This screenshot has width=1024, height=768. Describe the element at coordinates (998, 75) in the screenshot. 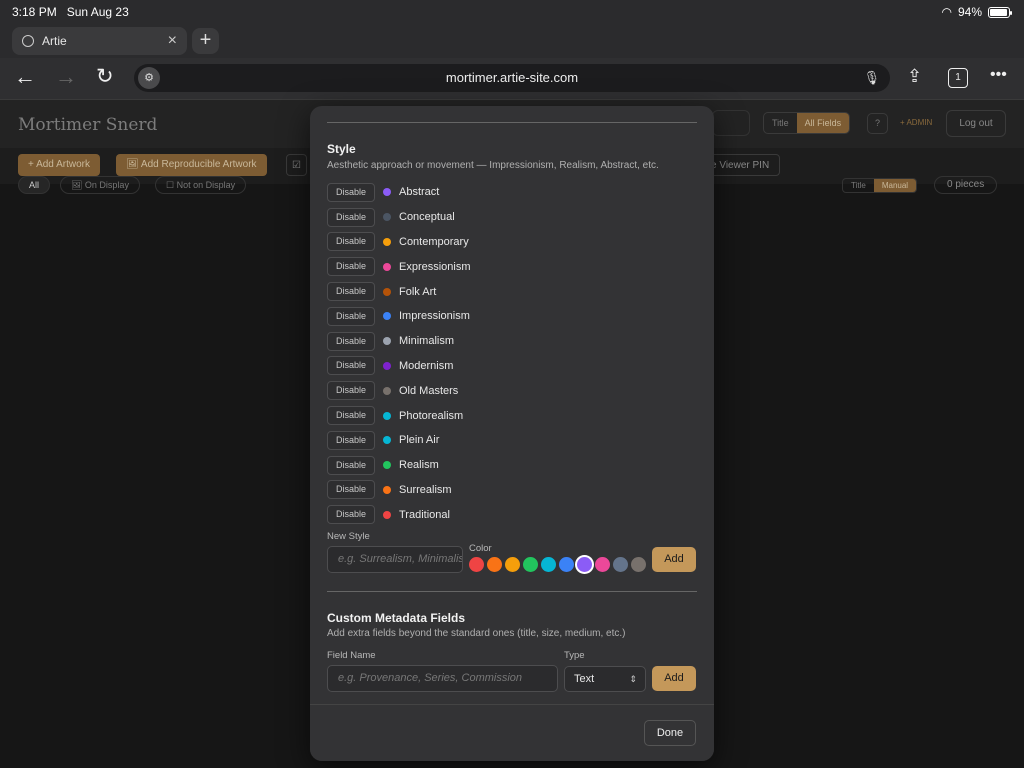

I see `more-icon: •••` at that location.